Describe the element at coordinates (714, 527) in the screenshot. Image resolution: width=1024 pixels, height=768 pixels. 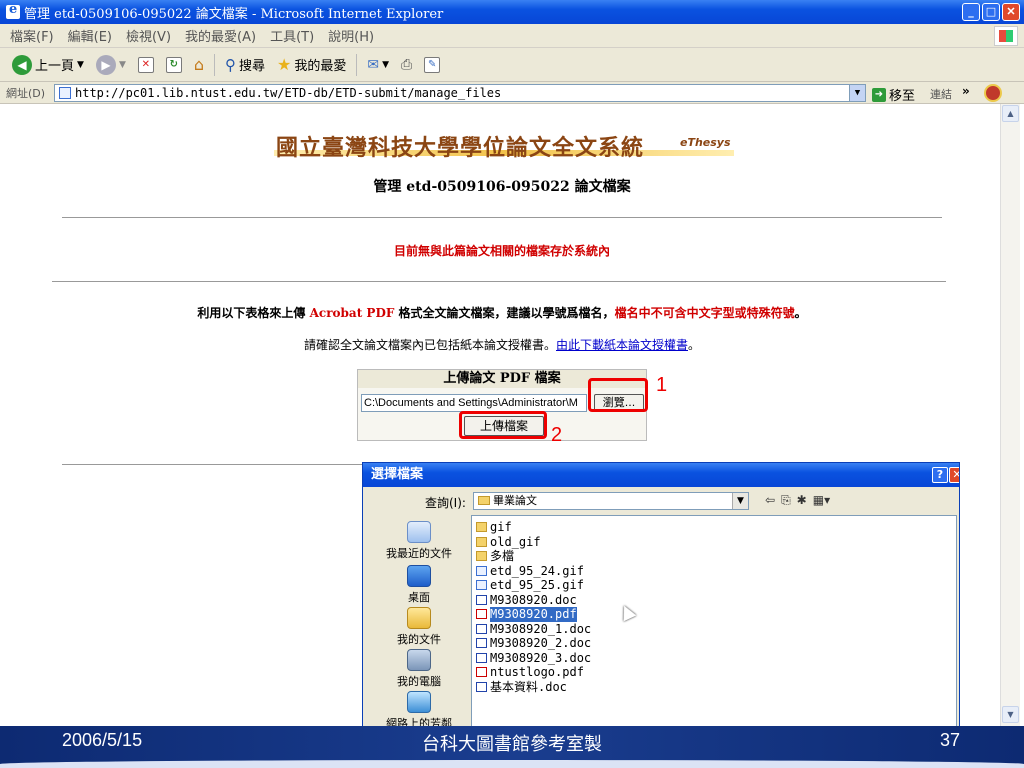
I see `list-item: gif` at that location.